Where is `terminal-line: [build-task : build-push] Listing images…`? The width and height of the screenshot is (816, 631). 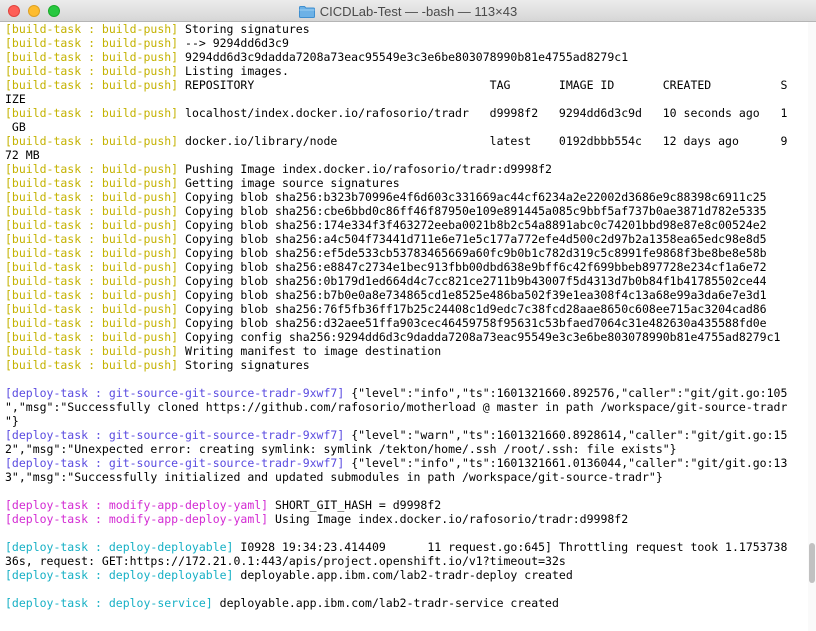 terminal-line: [build-task : build-push] Listing images… is located at coordinates (406, 71).